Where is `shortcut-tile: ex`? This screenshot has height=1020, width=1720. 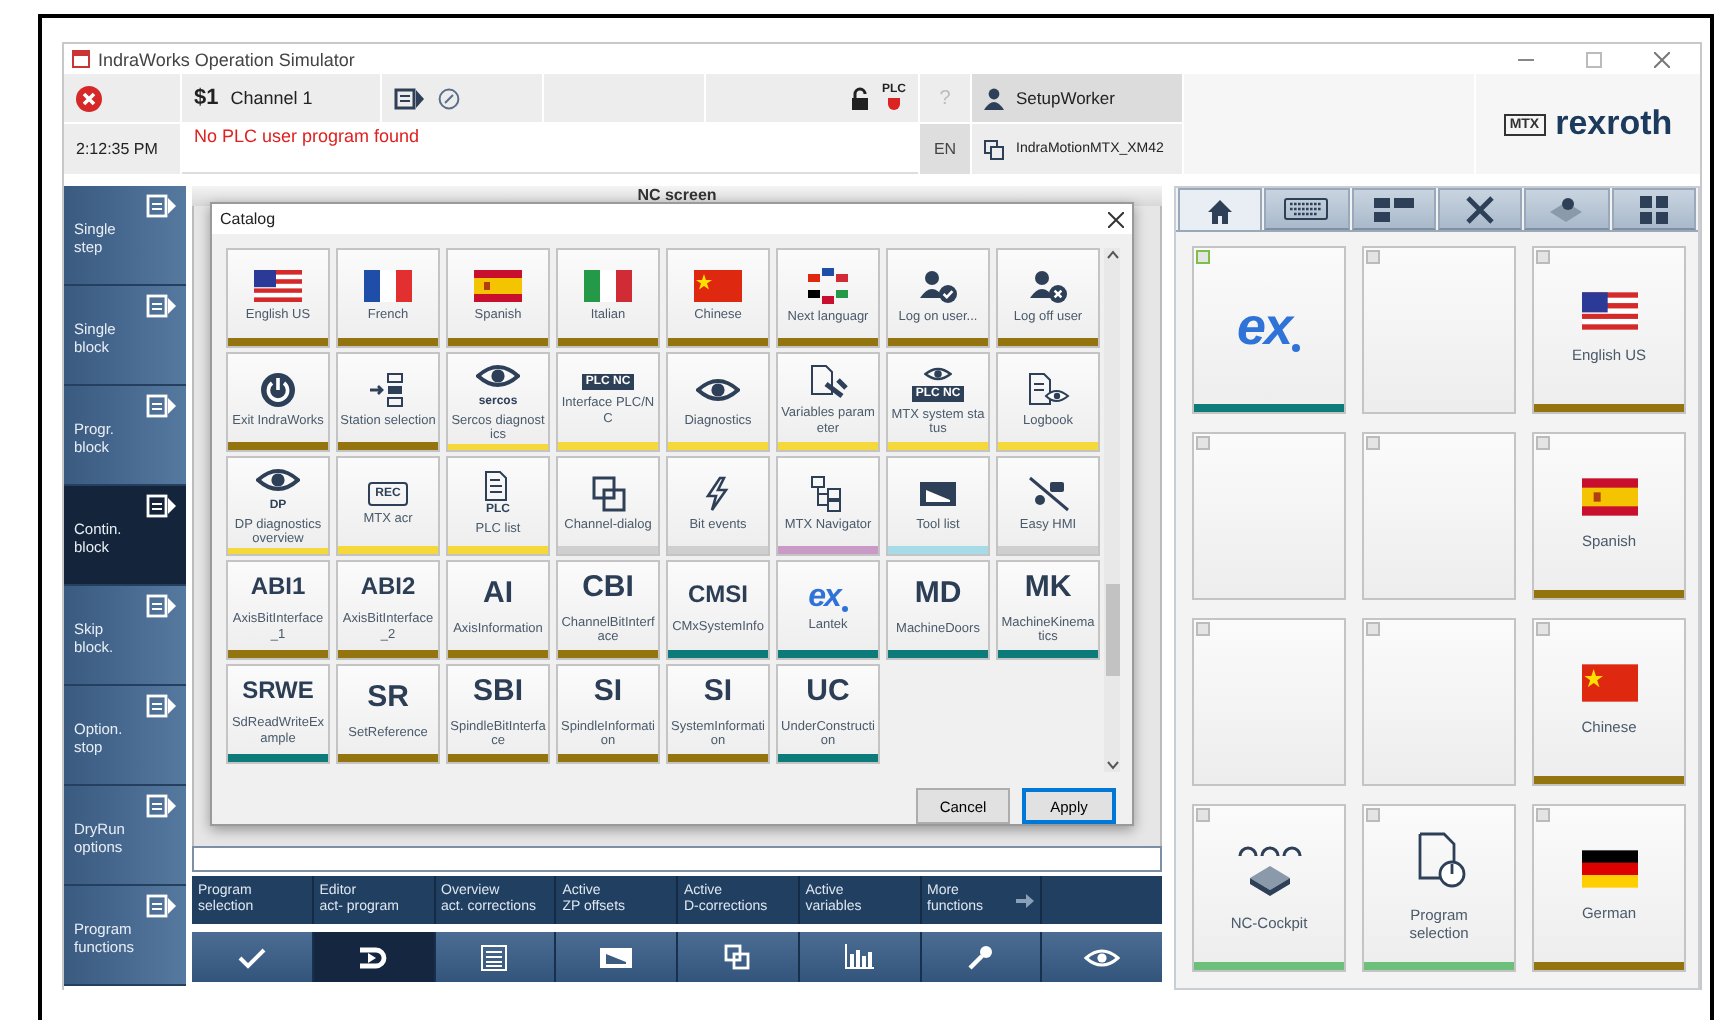
shortcut-tile: ex is located at coordinates (1269, 330).